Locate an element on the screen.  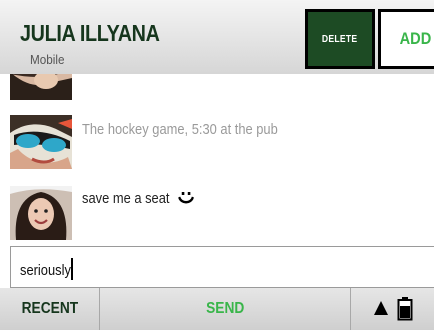
recent-button: RECENT is located at coordinates (50, 309).